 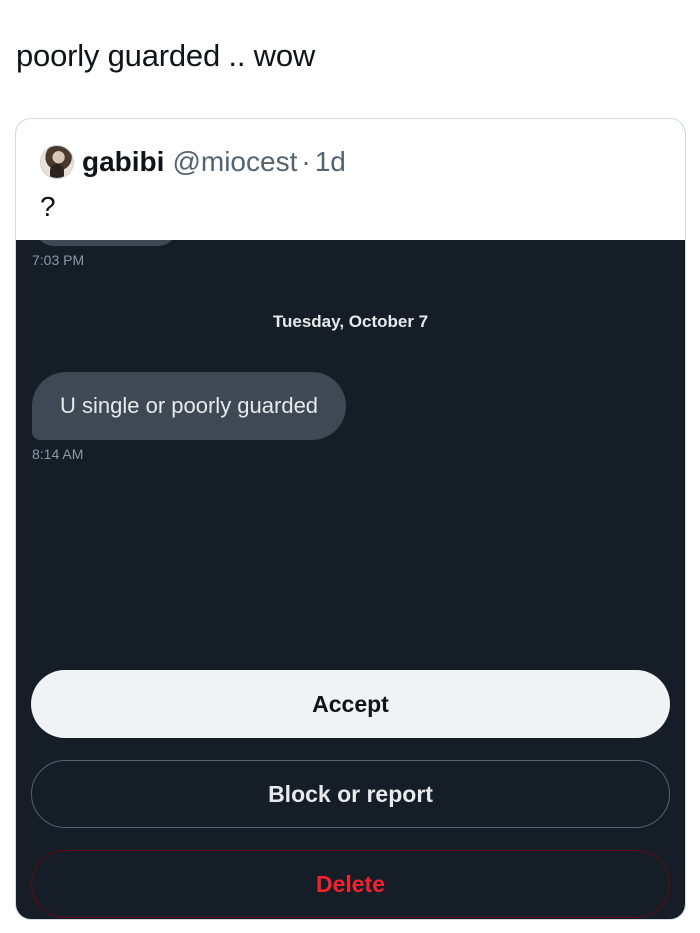 I want to click on message-timestamp: 8:14 AM, so click(x=58, y=454).